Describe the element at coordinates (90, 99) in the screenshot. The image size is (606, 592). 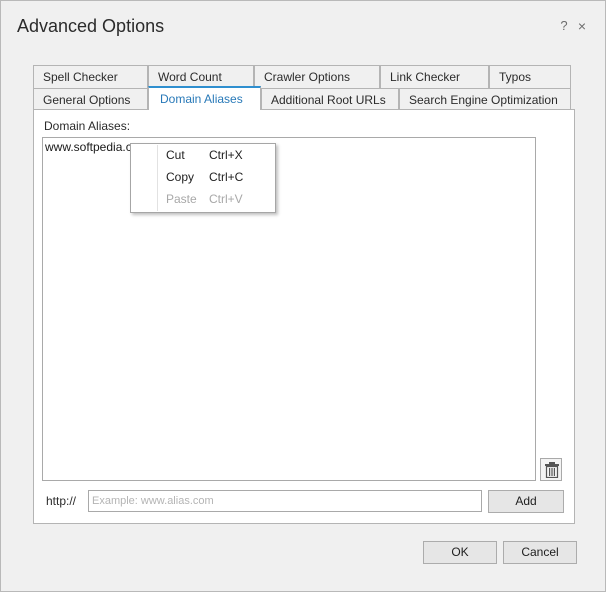
I see `tab-general-options: General Options` at that location.